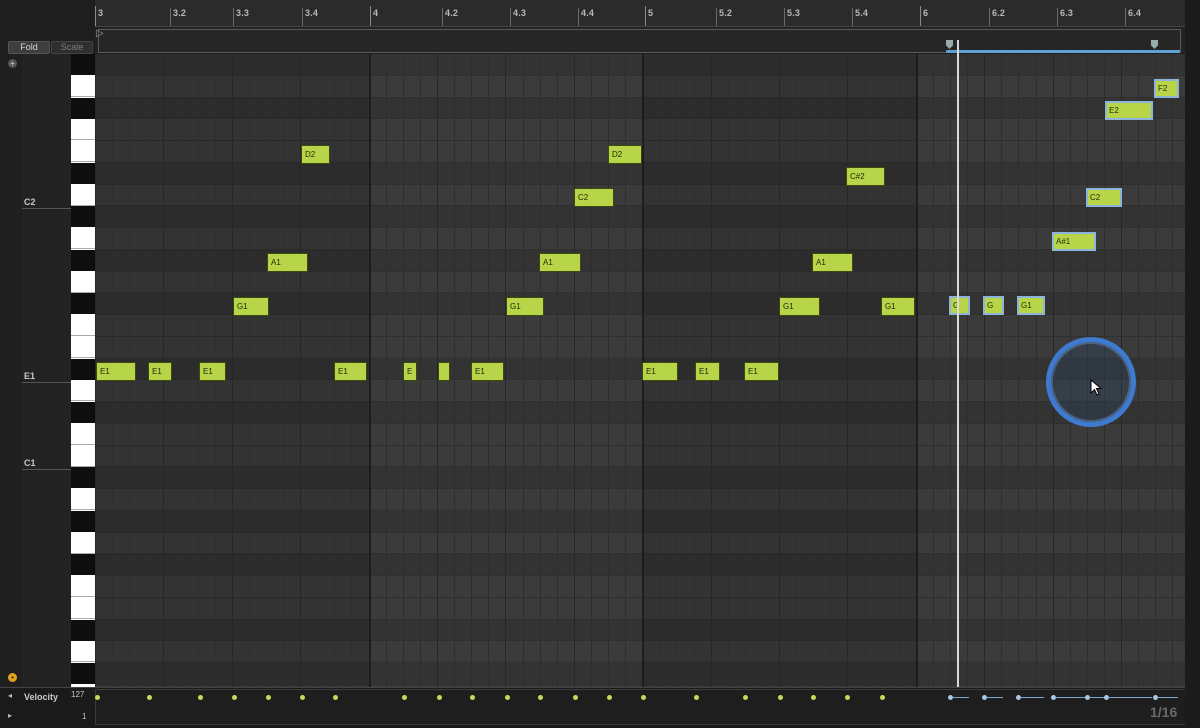  Describe the element at coordinates (1166, 88) in the screenshot. I see `midi-note: F2` at that location.